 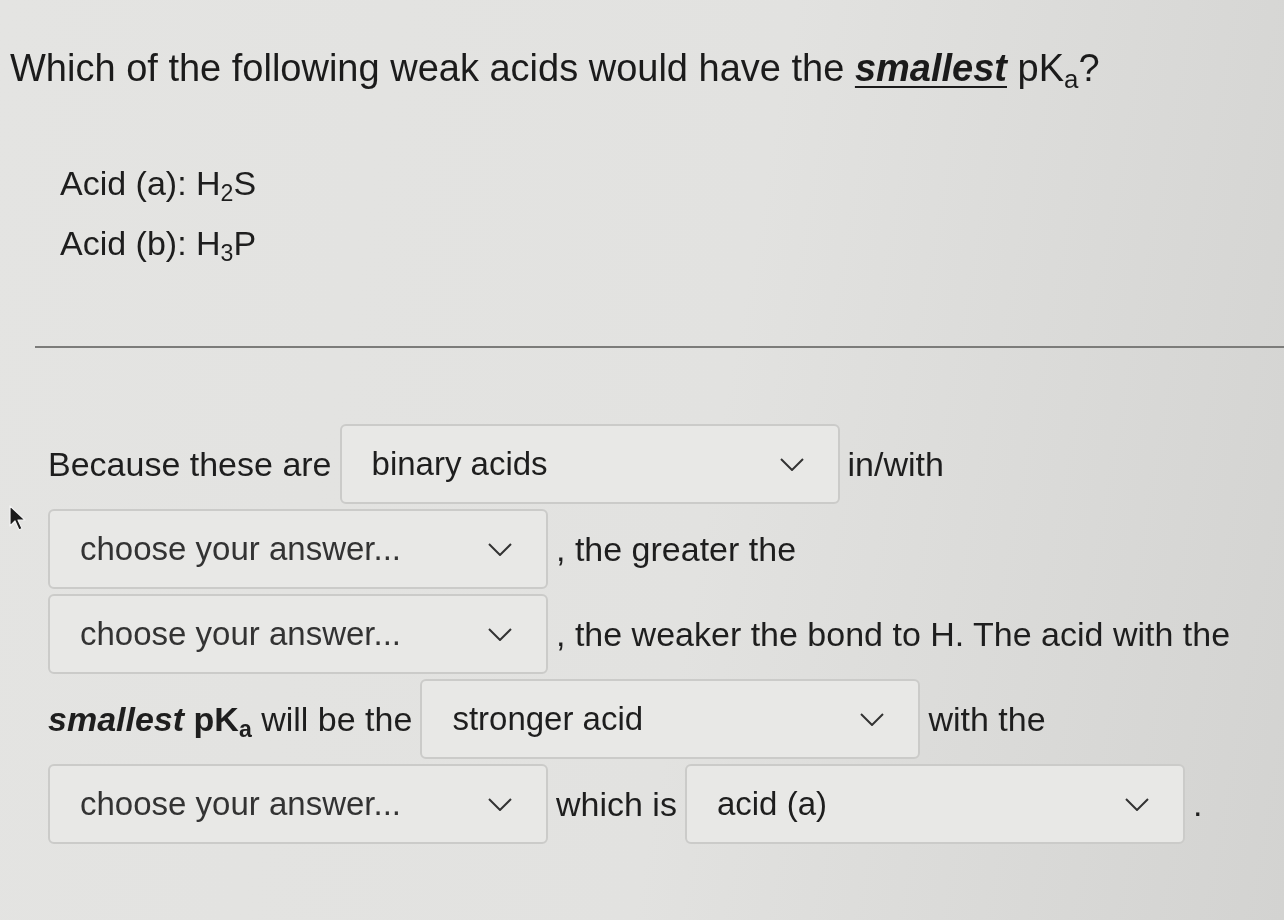 I want to click on question-text: Which of the following weak acids would have the smallest pK$_{a}$?, so click(x=555, y=69).